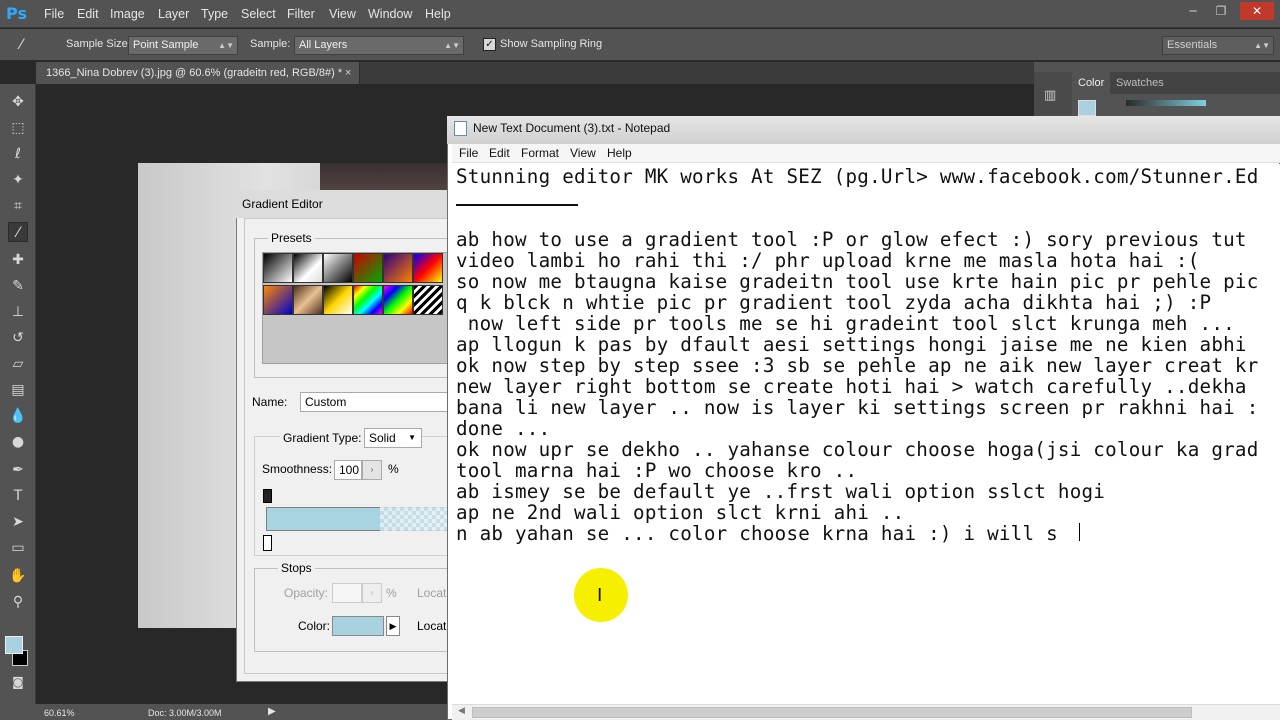 This screenshot has width=1280, height=720. I want to click on tab-color: Color, so click(1091, 83).